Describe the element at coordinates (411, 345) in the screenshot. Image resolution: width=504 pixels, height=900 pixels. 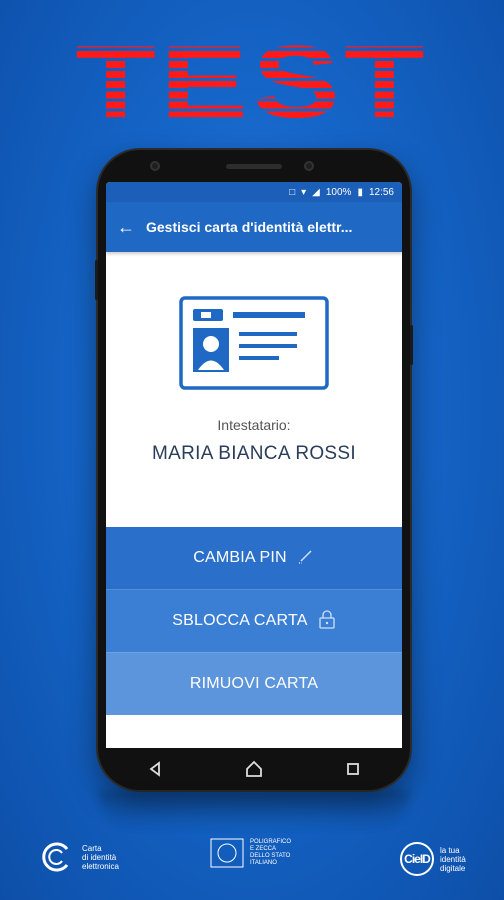
I see `phone-power-button` at that location.